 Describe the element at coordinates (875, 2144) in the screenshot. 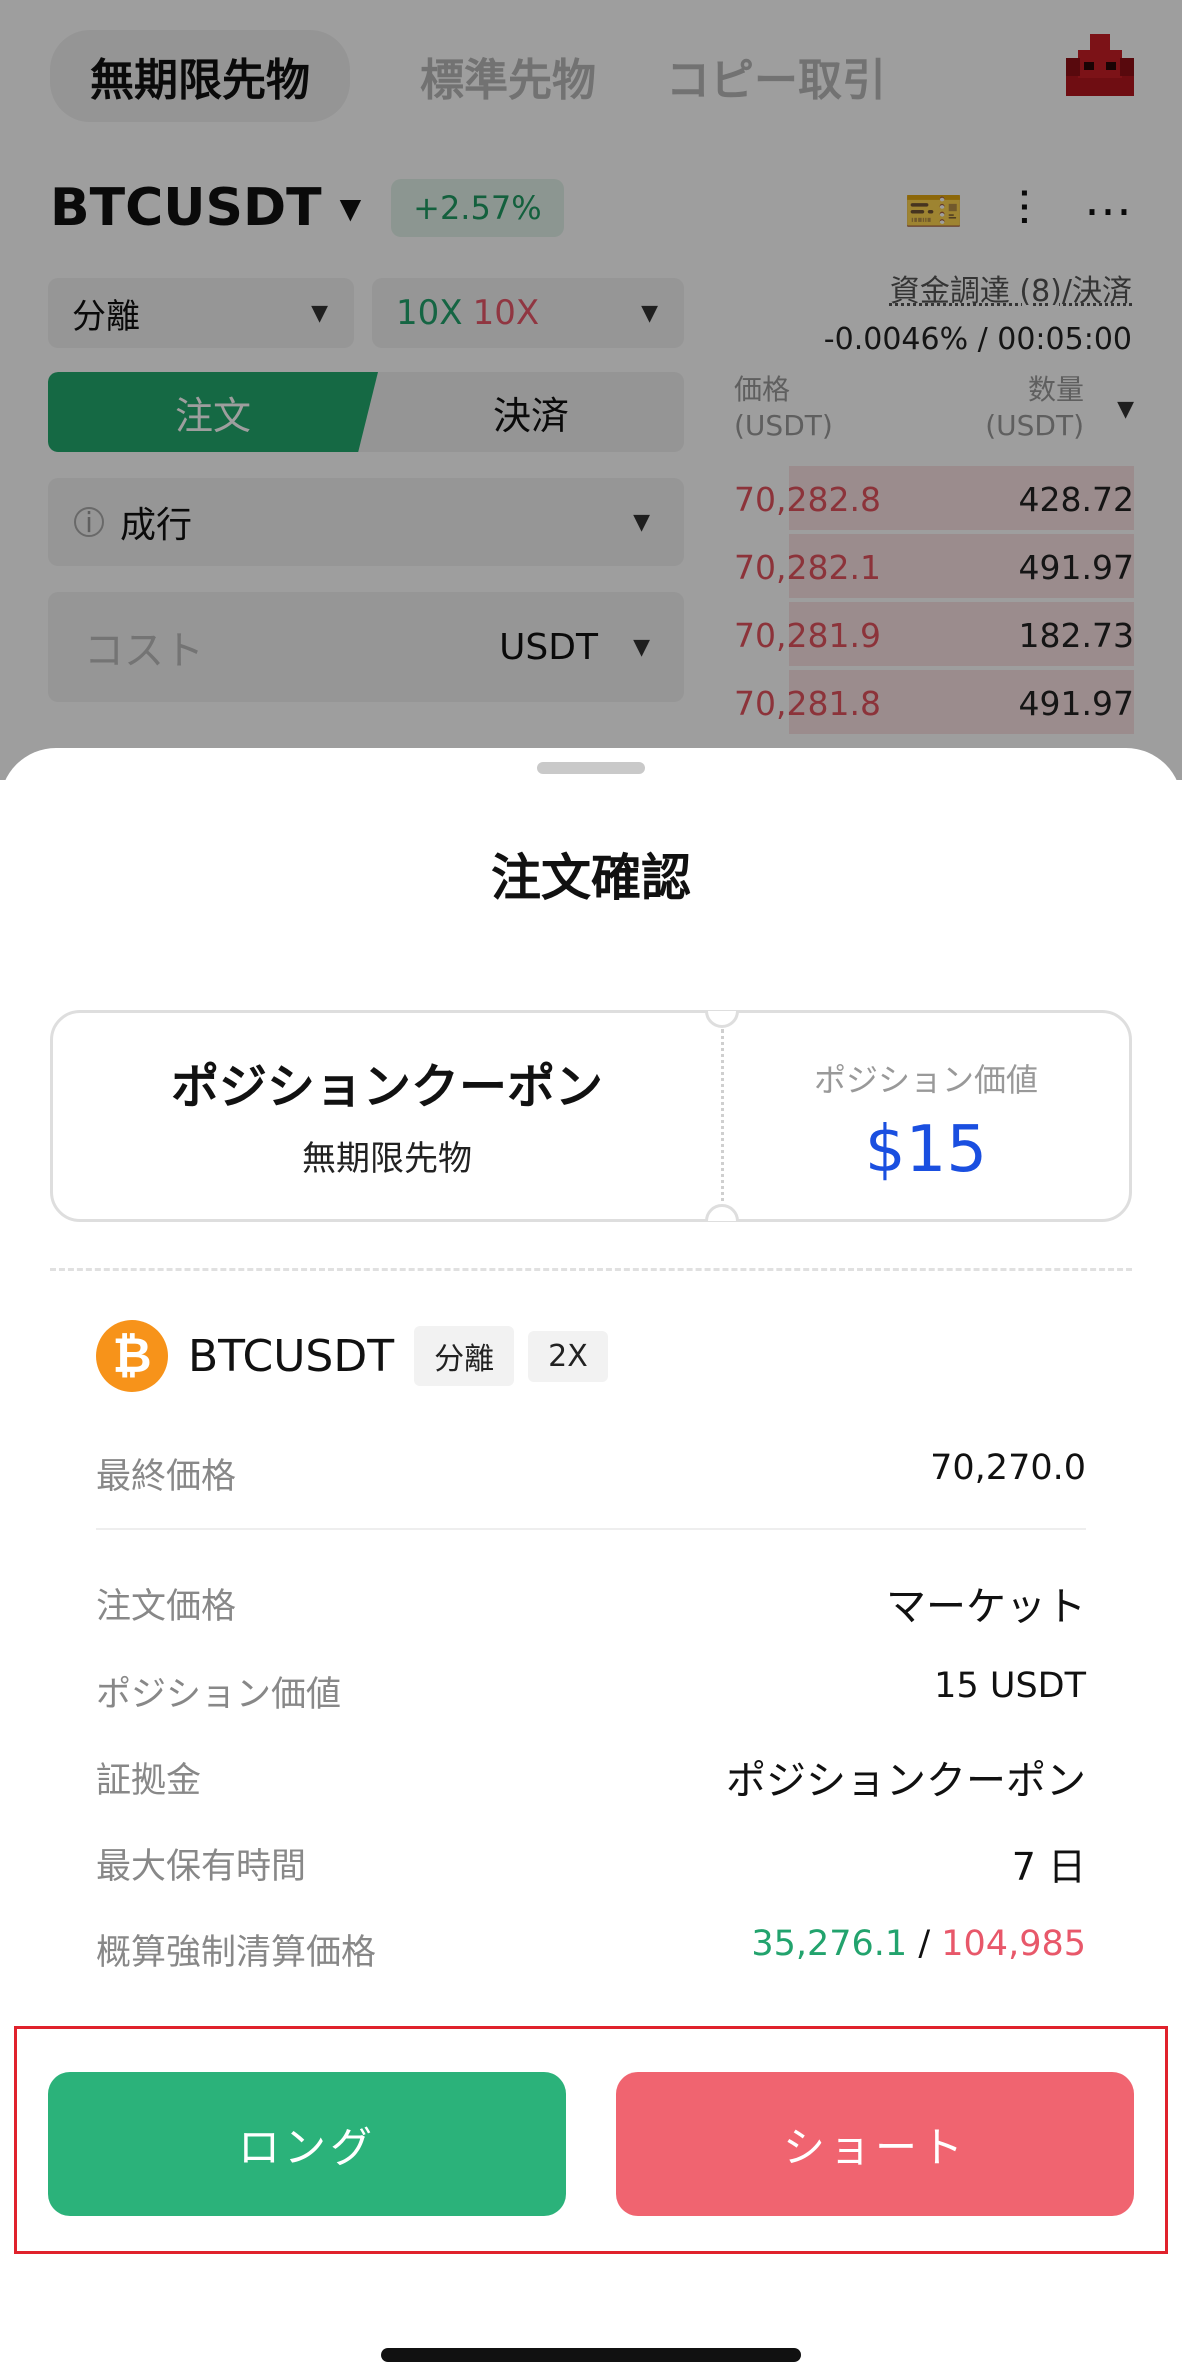

I see `short-button: ショート` at that location.